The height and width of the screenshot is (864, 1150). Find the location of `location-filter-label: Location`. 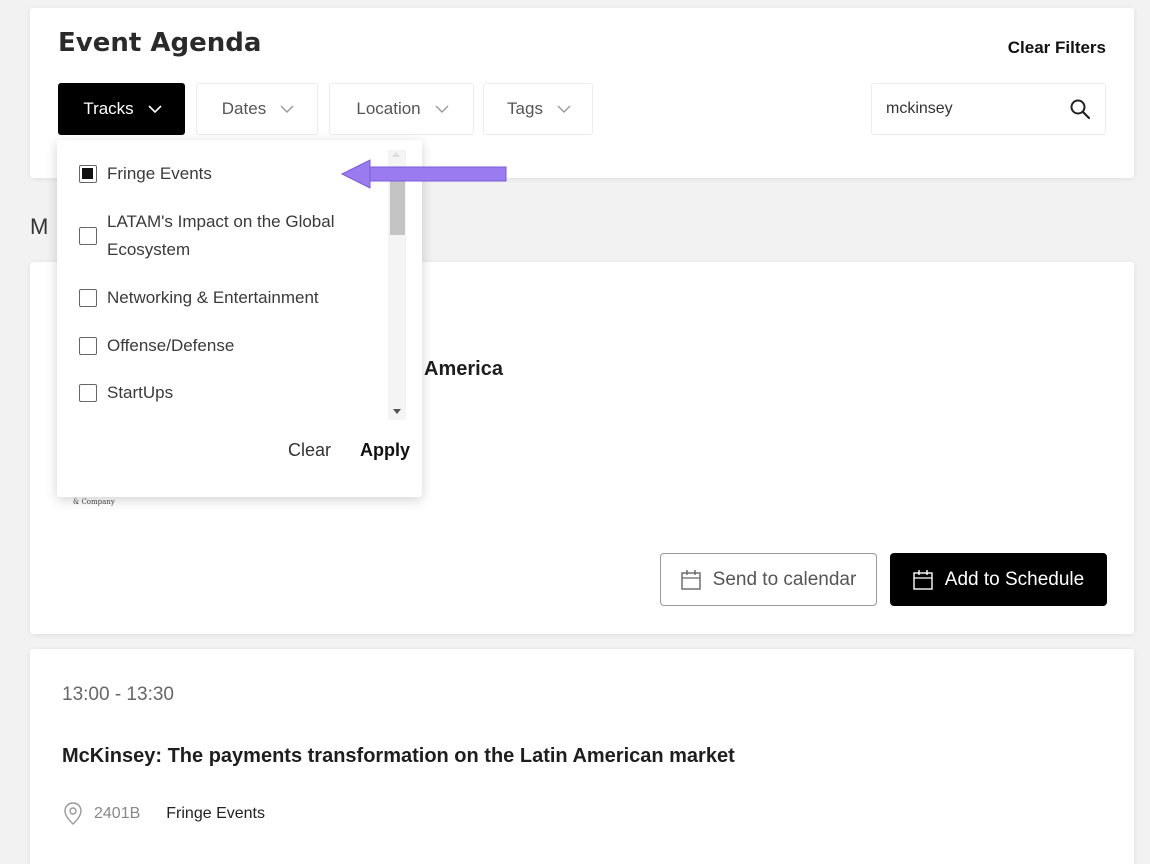

location-filter-label: Location is located at coordinates (388, 108).